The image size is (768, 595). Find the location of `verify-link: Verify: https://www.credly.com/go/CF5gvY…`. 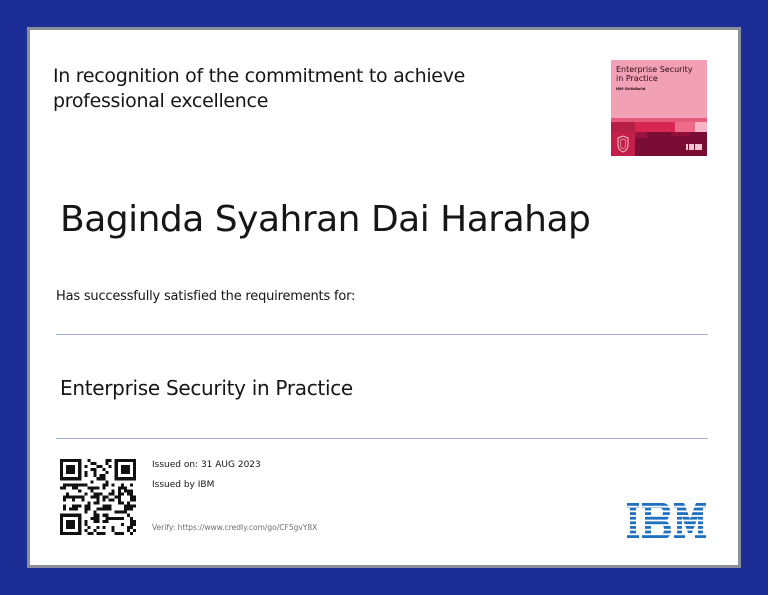

verify-link: Verify: https://www.credly.com/go/CF5gvY… is located at coordinates (234, 528).